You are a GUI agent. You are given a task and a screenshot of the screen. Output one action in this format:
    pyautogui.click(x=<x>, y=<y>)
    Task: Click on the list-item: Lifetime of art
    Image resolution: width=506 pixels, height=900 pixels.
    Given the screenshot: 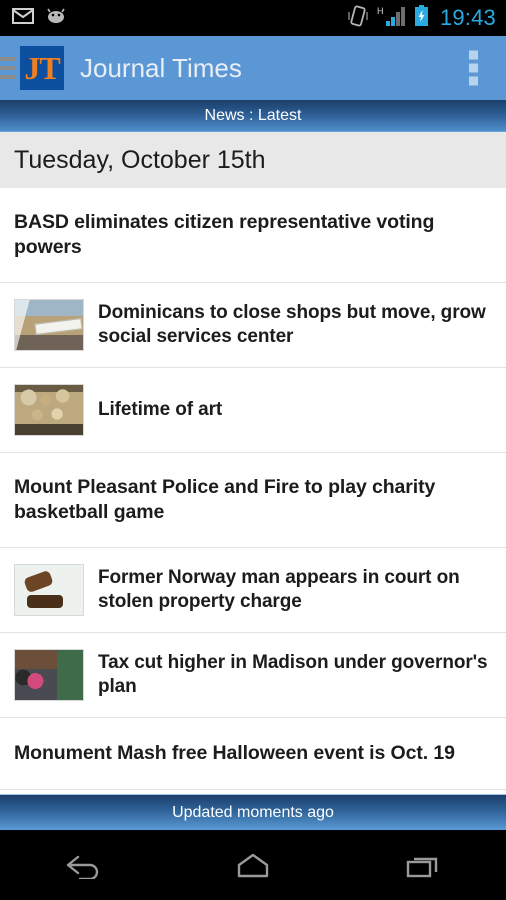 What is the action you would take?
    pyautogui.click(x=253, y=410)
    